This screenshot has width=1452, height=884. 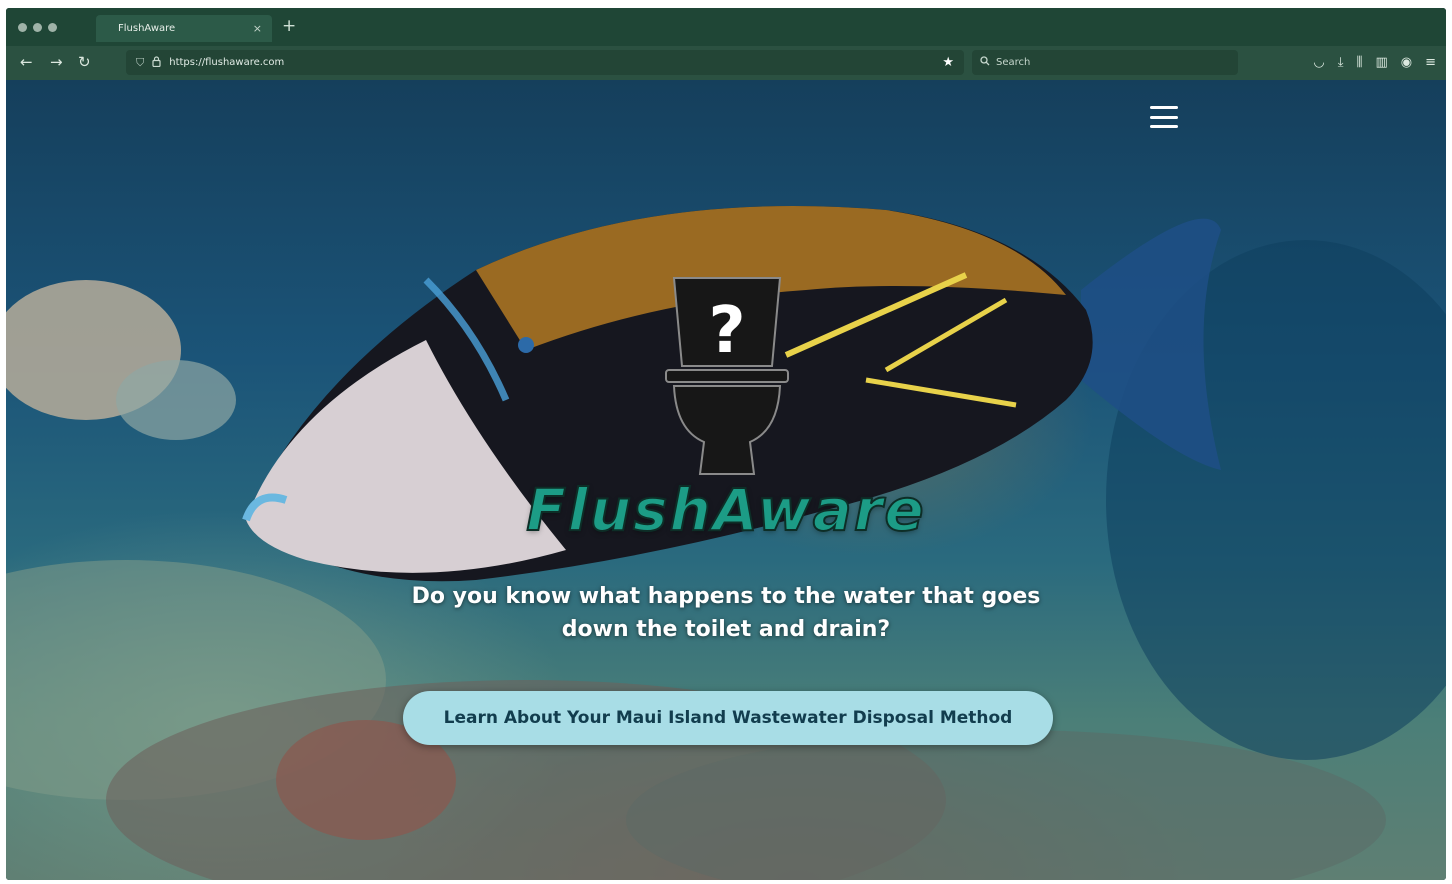 I want to click on tab-flushaware: FlushAware ×, so click(x=184, y=28).